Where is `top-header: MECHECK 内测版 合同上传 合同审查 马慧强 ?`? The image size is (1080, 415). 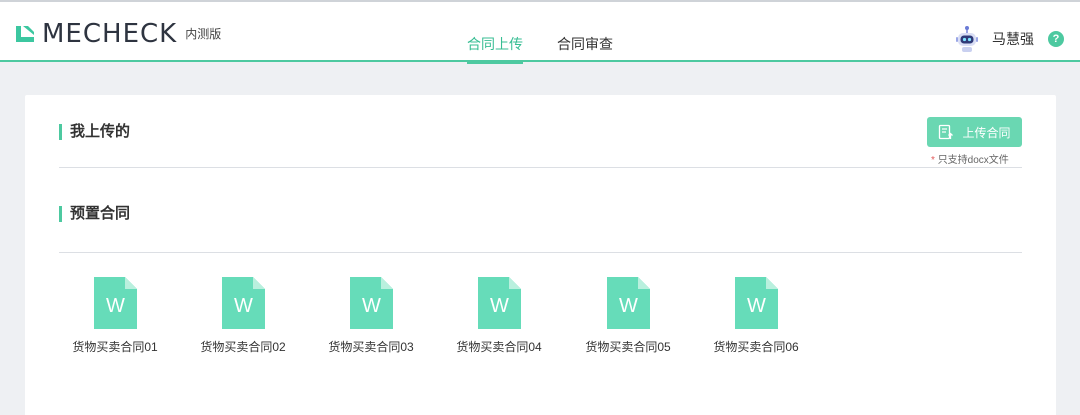 top-header: MECHECK 内测版 合同上传 合同审查 马慧强 ? is located at coordinates (540, 33).